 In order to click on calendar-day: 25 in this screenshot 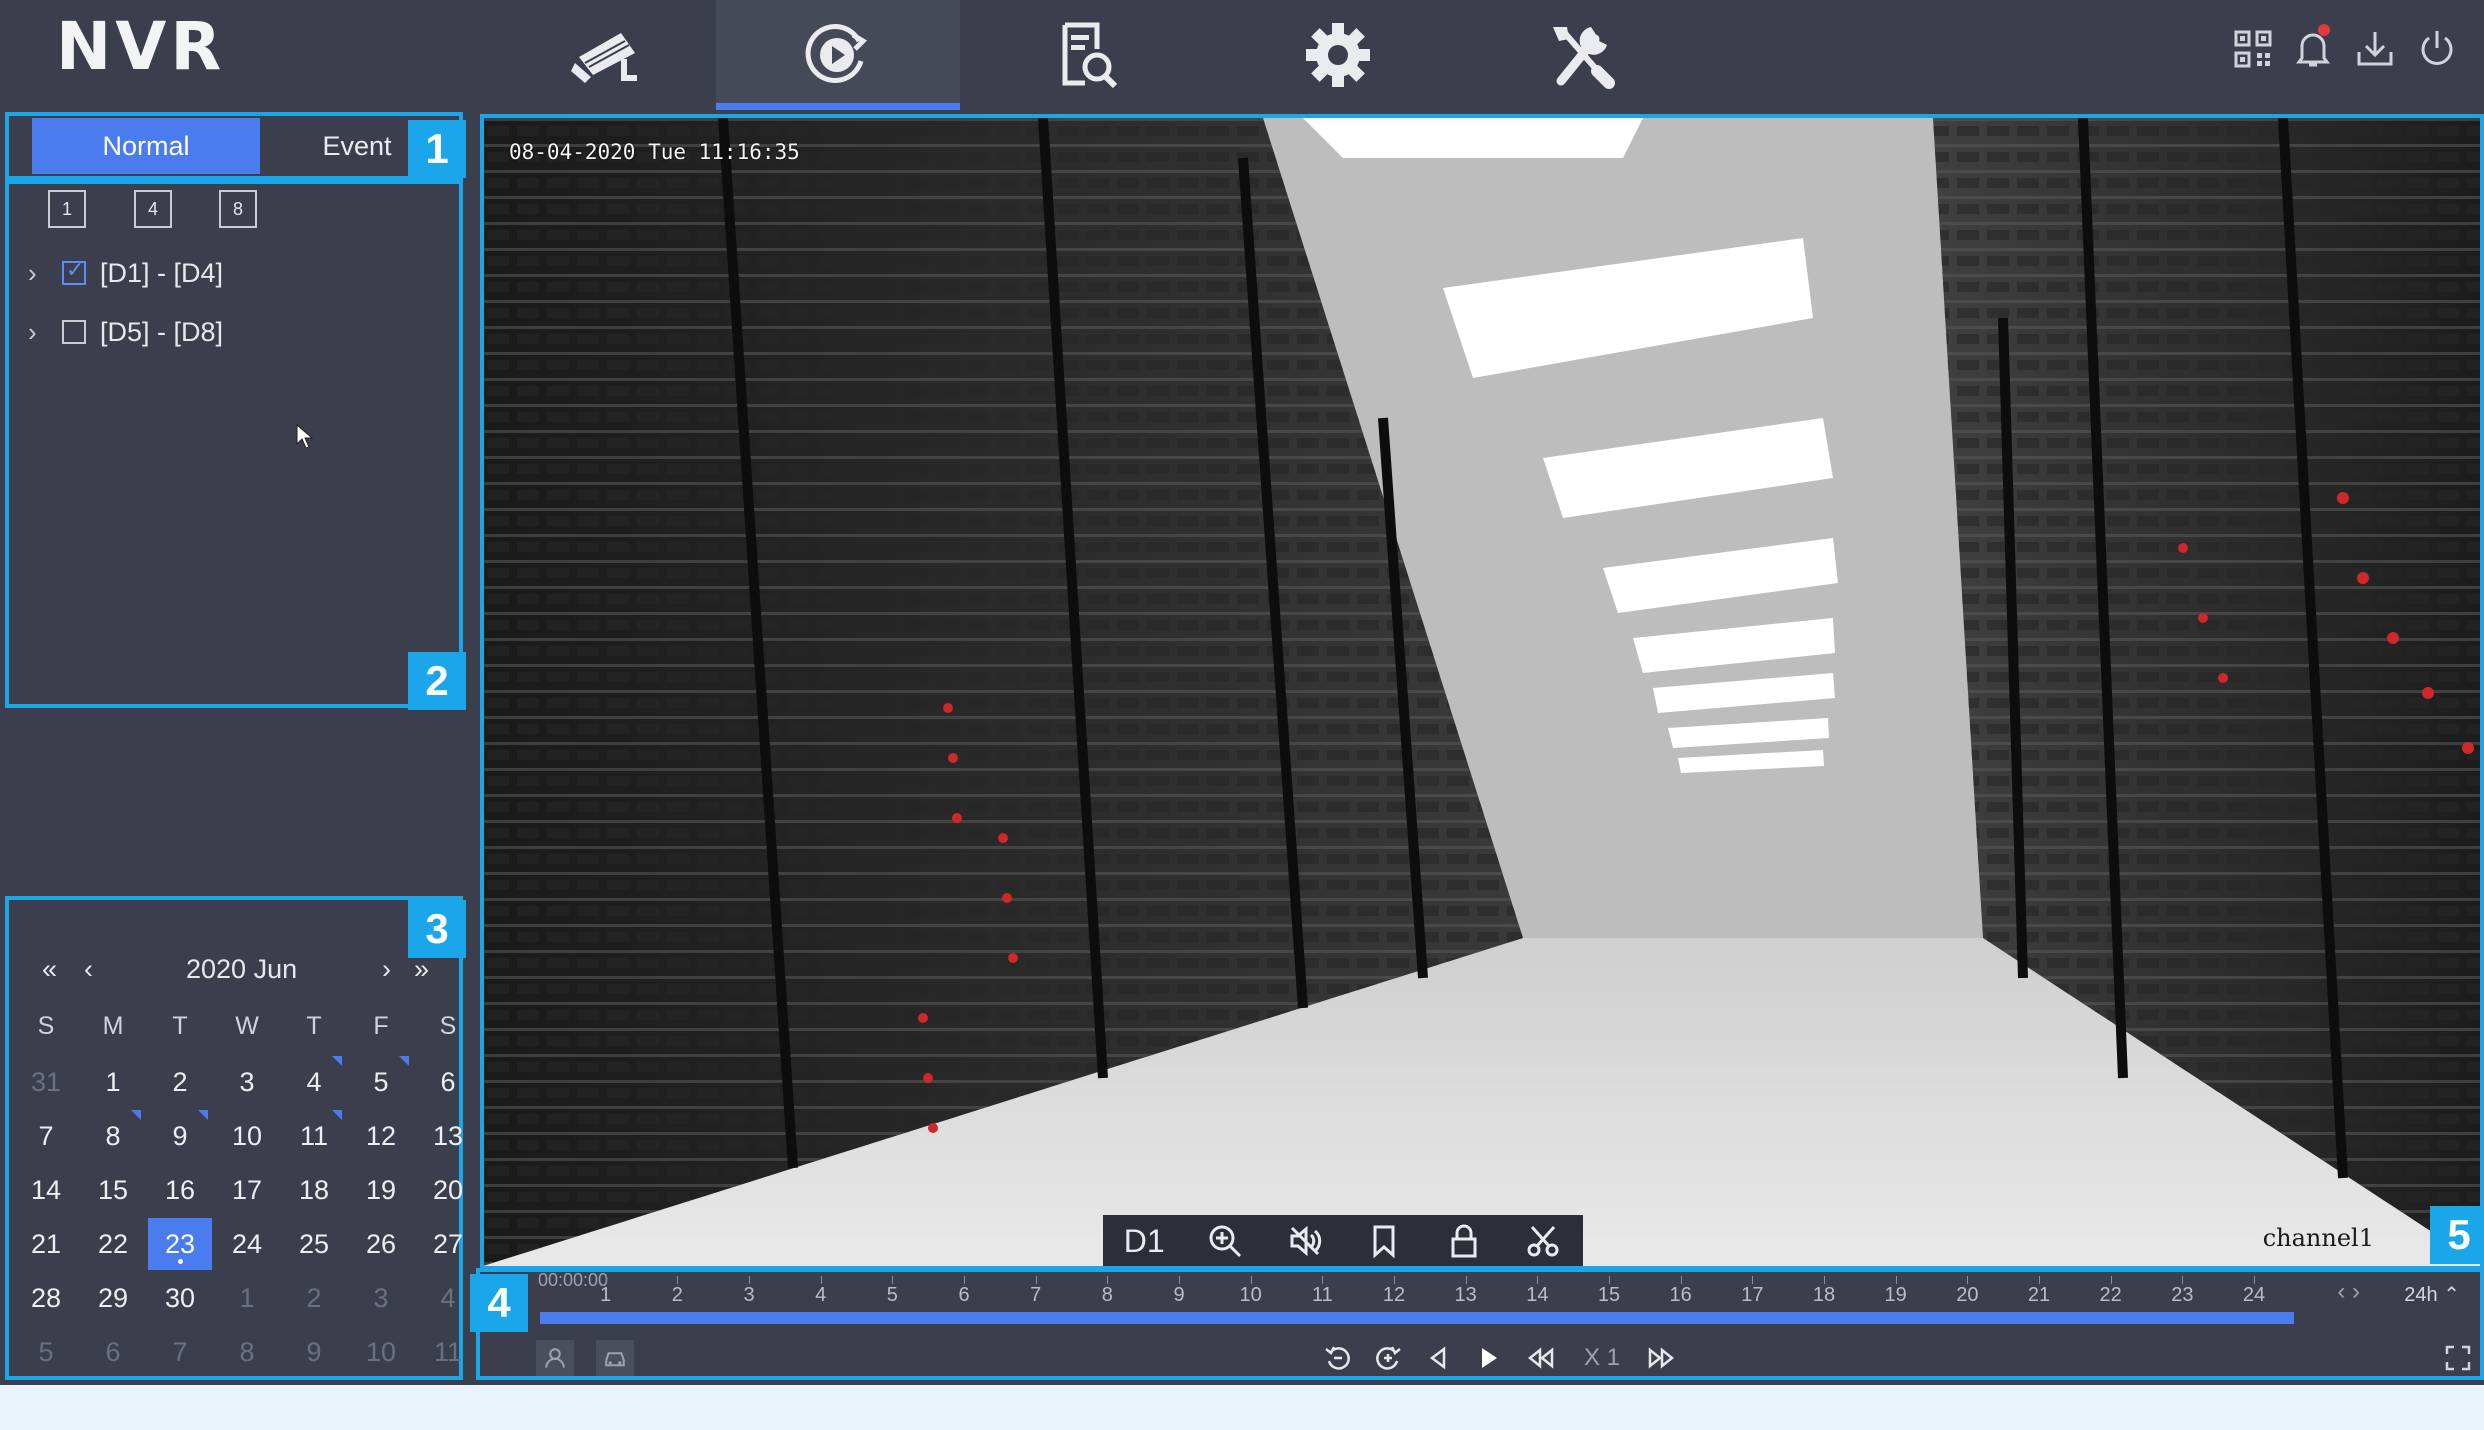, I will do `click(314, 1244)`.